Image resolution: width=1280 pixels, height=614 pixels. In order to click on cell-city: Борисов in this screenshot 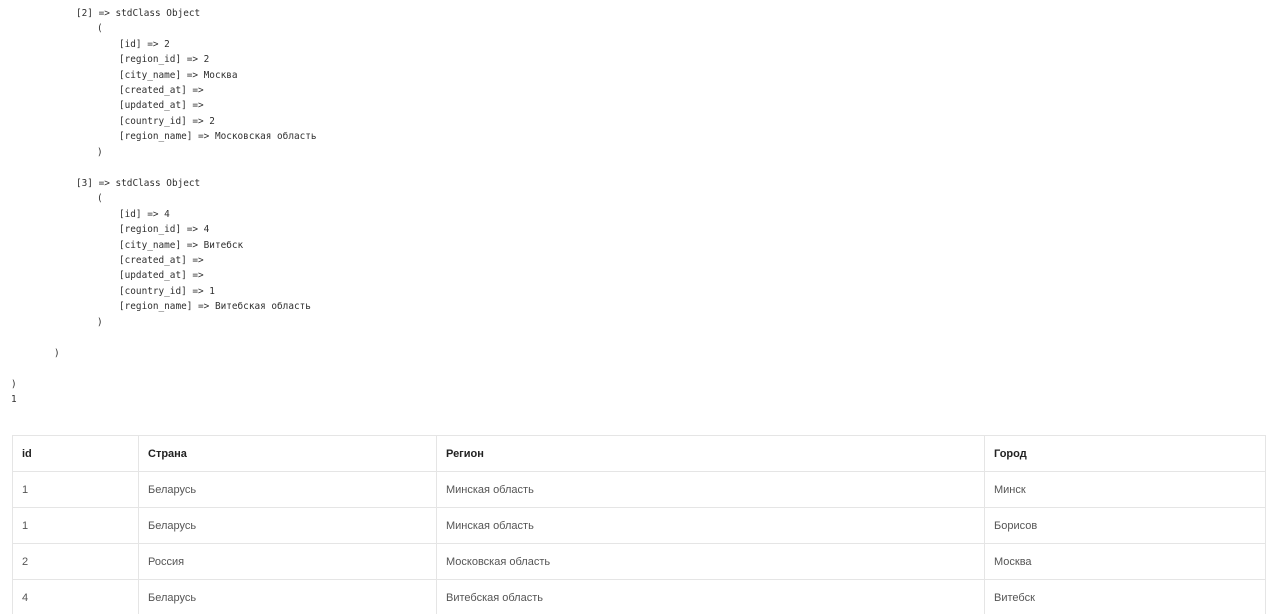, I will do `click(1125, 525)`.